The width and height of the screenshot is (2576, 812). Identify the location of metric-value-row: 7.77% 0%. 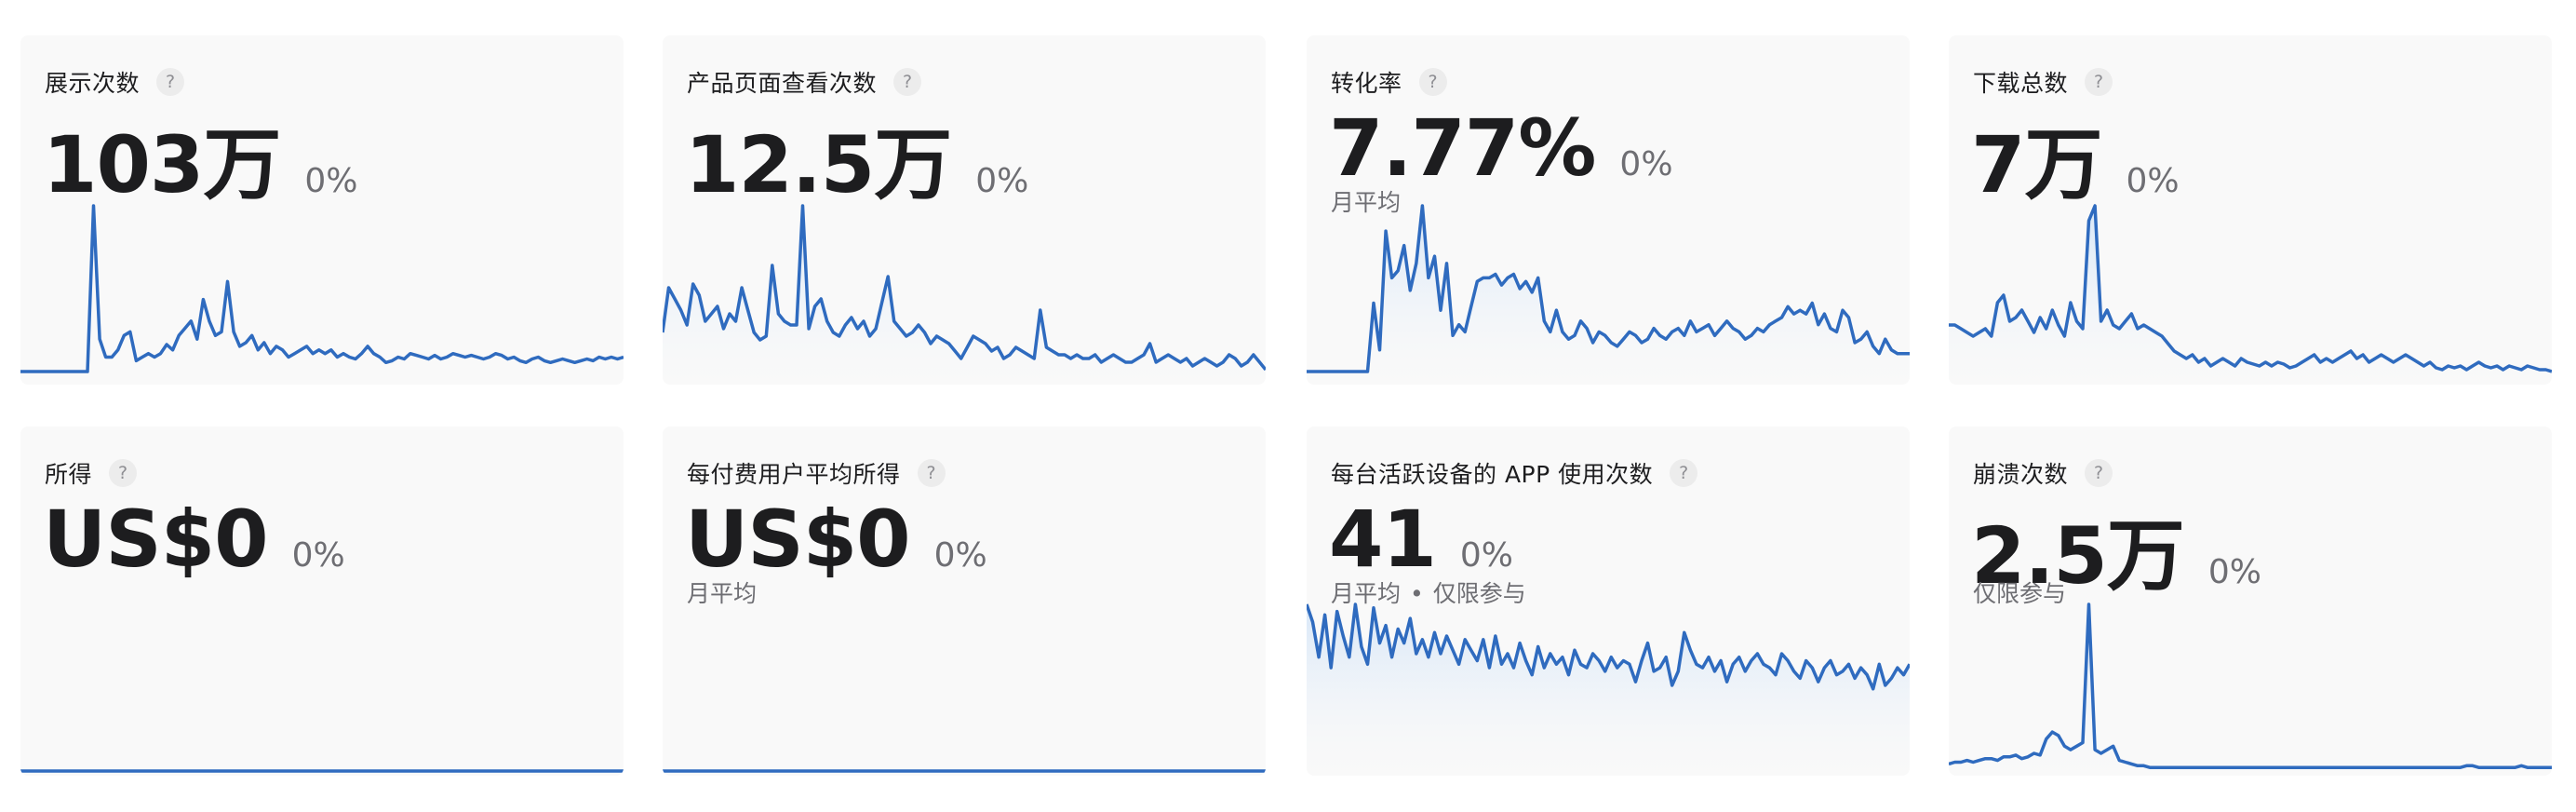
(1501, 148).